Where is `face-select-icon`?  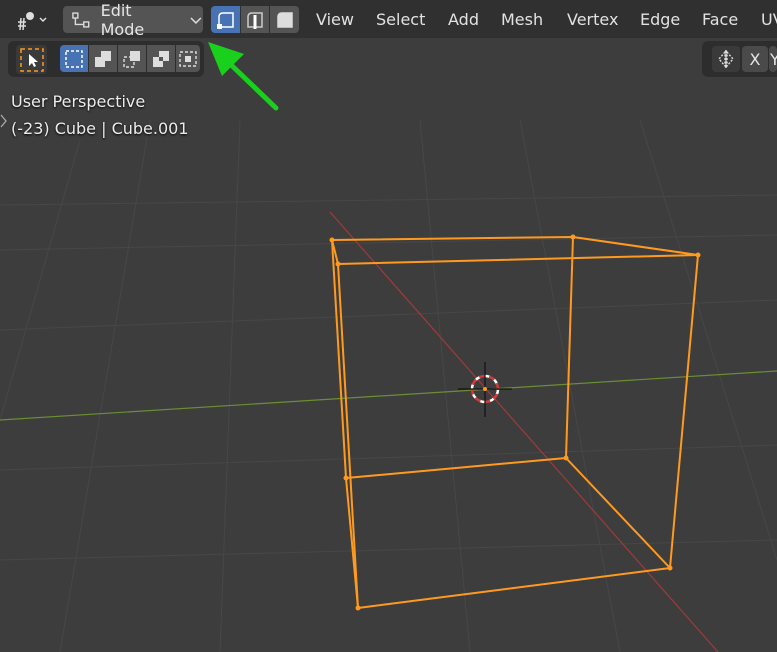
face-select-icon is located at coordinates (284, 19).